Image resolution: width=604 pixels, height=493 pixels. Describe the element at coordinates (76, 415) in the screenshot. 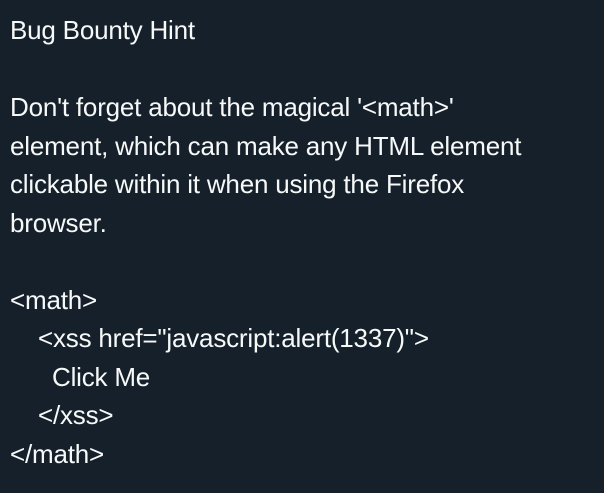

I see `code-line-xss-close: </xss>` at that location.